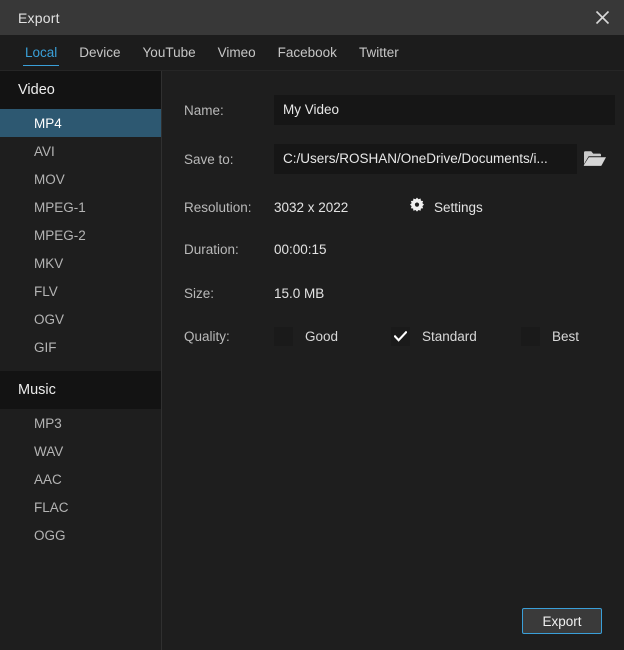 Image resolution: width=624 pixels, height=650 pixels. What do you see at coordinates (444, 110) in the screenshot?
I see `name-input` at bounding box center [444, 110].